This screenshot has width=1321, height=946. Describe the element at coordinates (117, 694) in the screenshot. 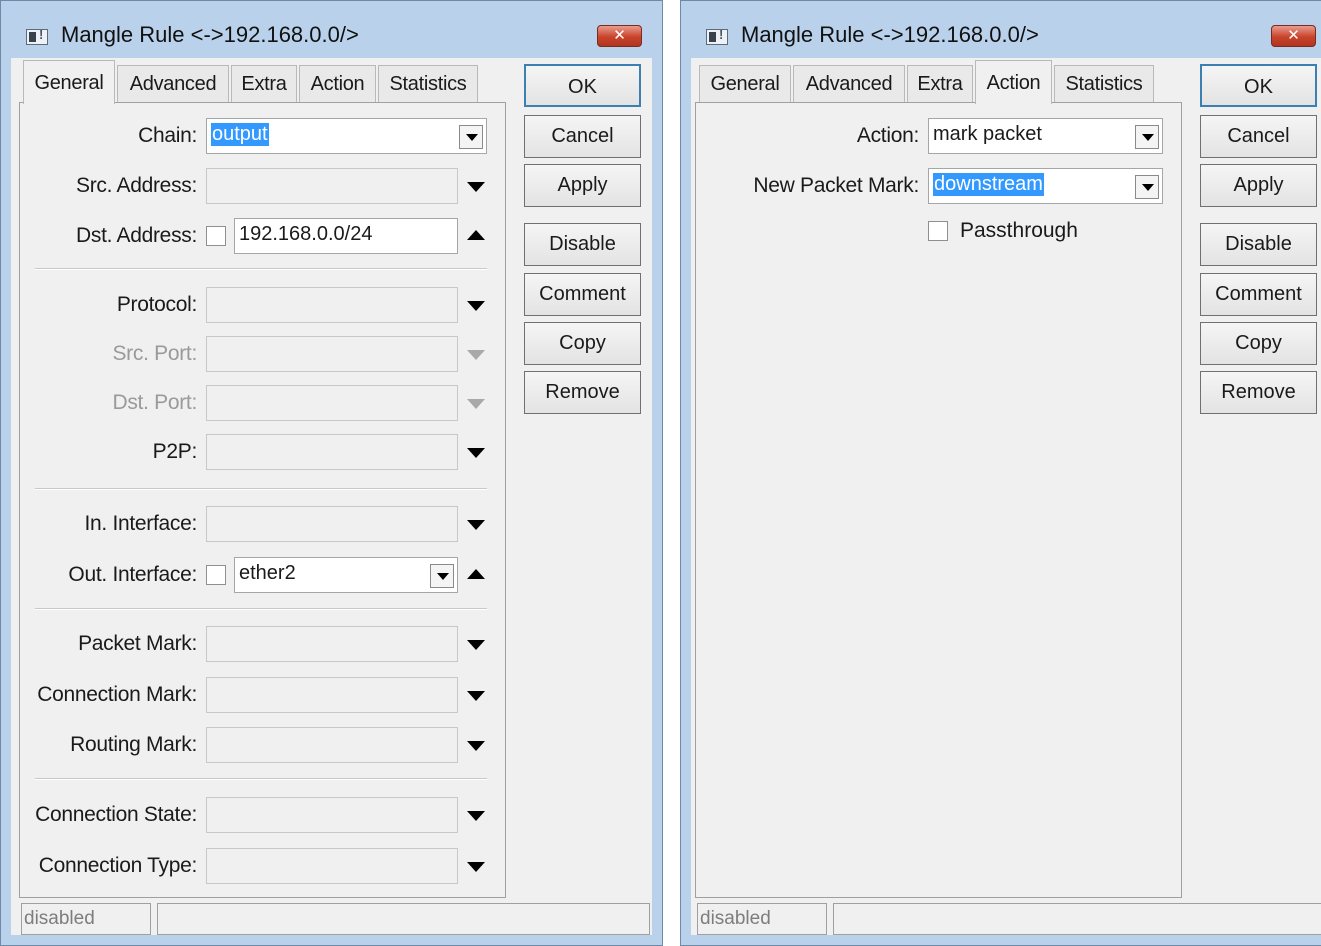

I see `connection-mark-label: Connection Mark:` at that location.